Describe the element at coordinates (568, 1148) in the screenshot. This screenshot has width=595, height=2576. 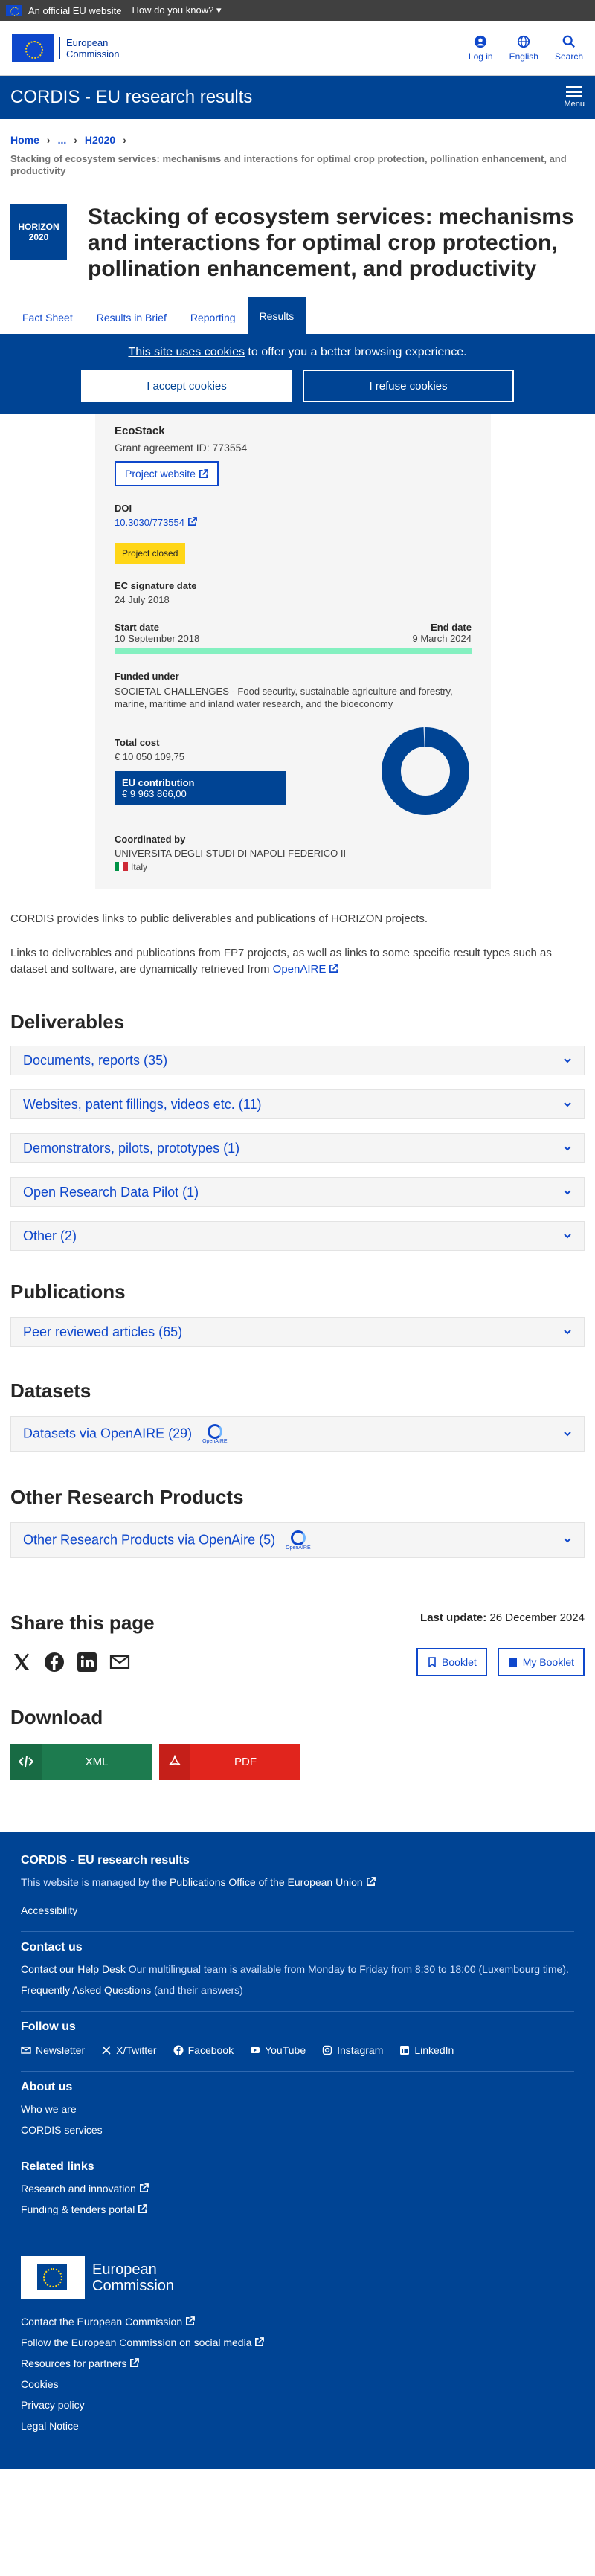
I see `chevron-down-icon` at that location.